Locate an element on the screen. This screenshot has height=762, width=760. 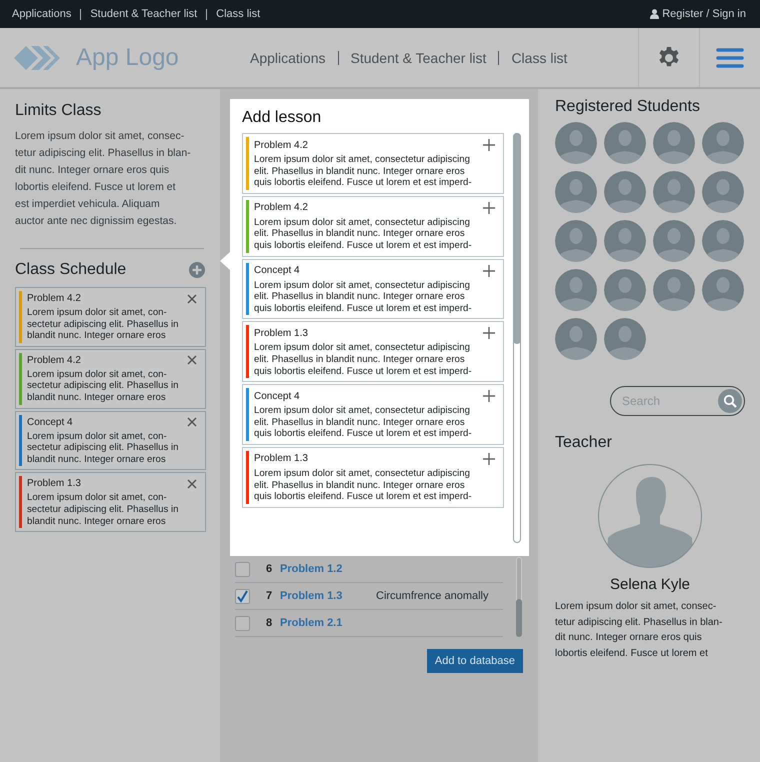
add-to-database-button: Add to database is located at coordinates (474, 661).